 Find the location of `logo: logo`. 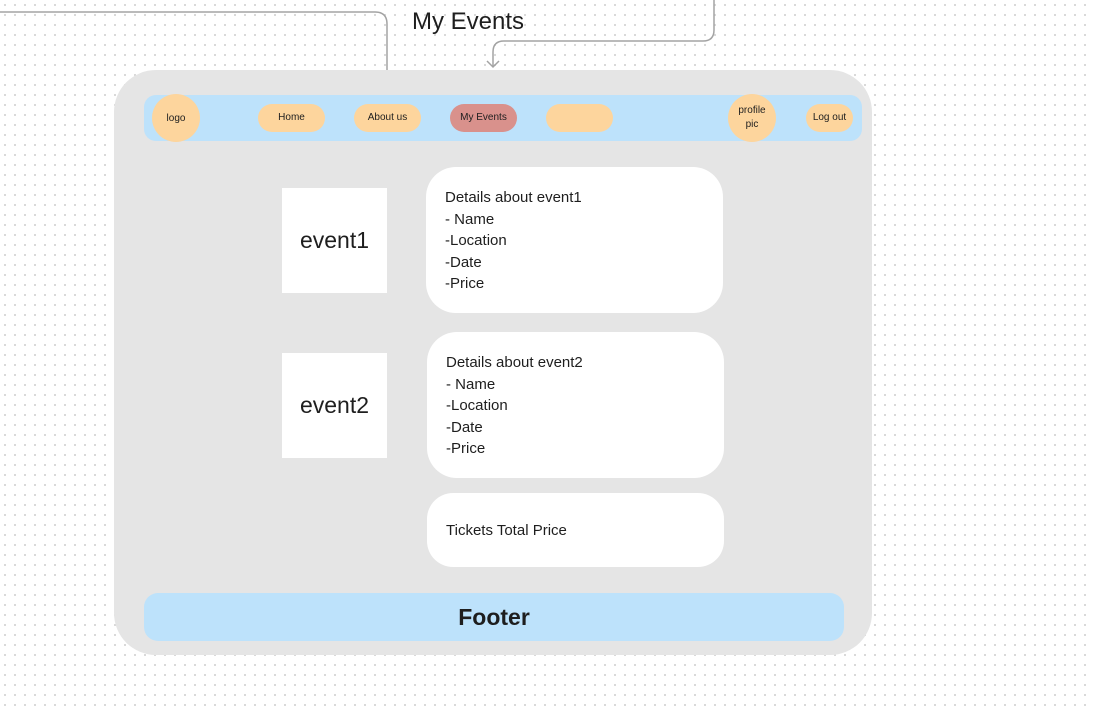

logo: logo is located at coordinates (176, 118).